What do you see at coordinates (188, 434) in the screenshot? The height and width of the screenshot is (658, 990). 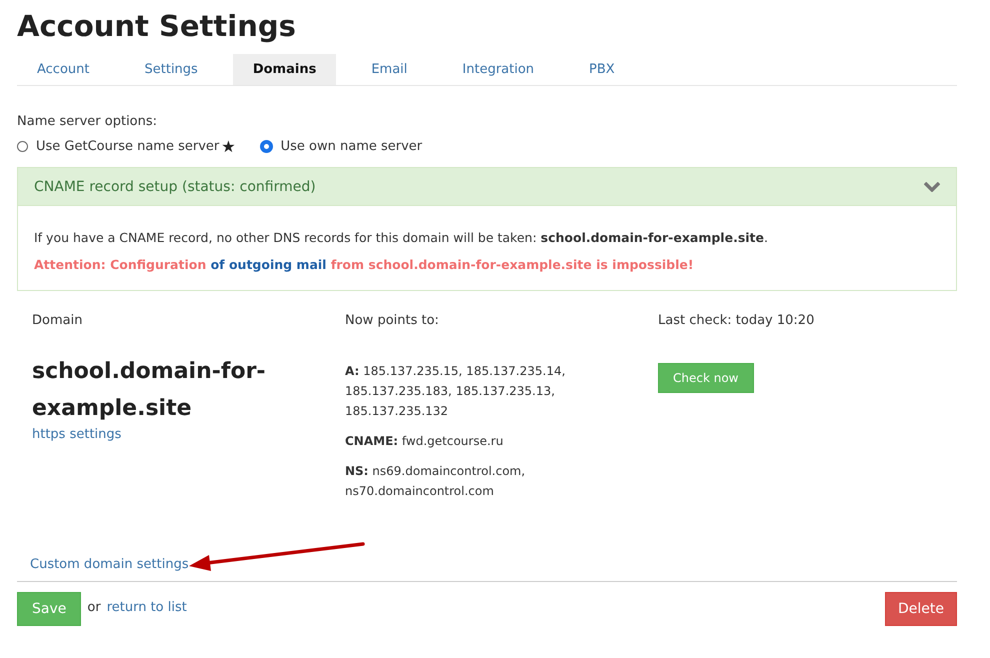 I see `https-settings-link: https settings` at bounding box center [188, 434].